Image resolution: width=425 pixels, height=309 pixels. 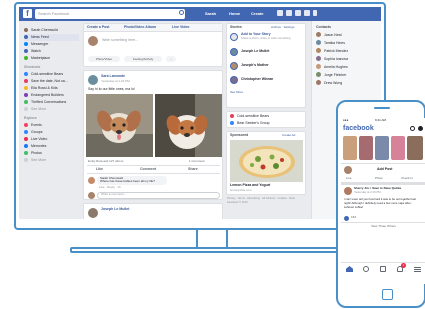 What do you see at coordinates (51, 30) in the screenshot?
I see `nav-item-profile: Sarah Chemwold` at bounding box center [51, 30].